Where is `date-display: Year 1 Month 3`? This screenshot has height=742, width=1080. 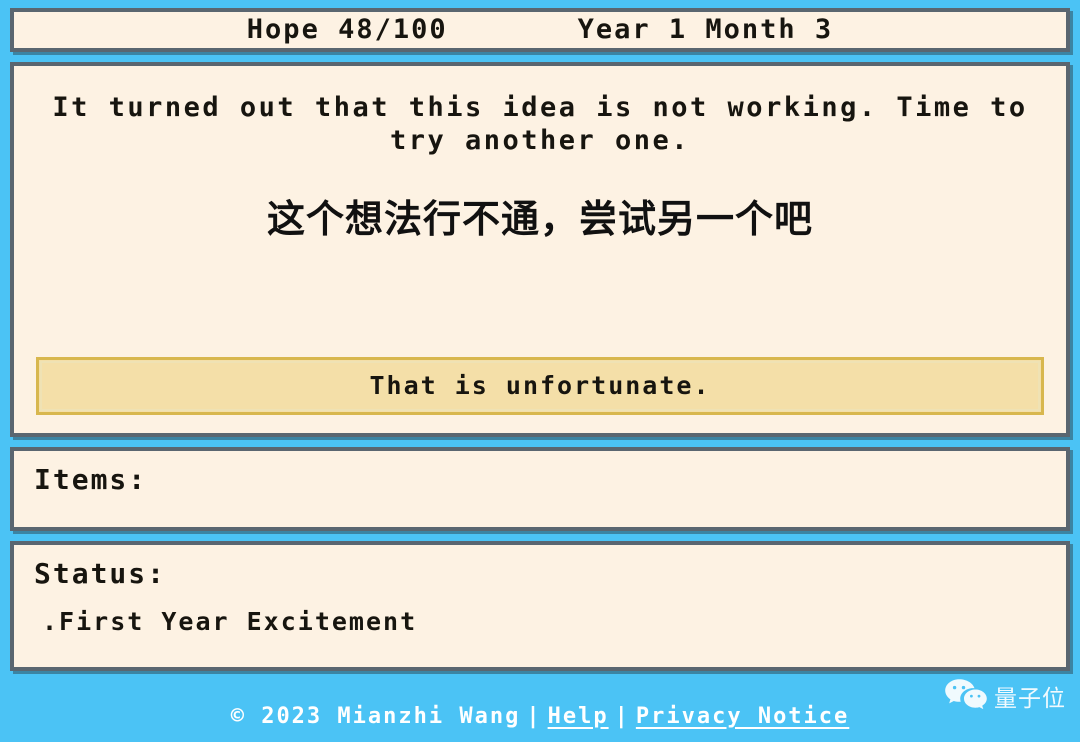 date-display: Year 1 Month 3 is located at coordinates (705, 29).